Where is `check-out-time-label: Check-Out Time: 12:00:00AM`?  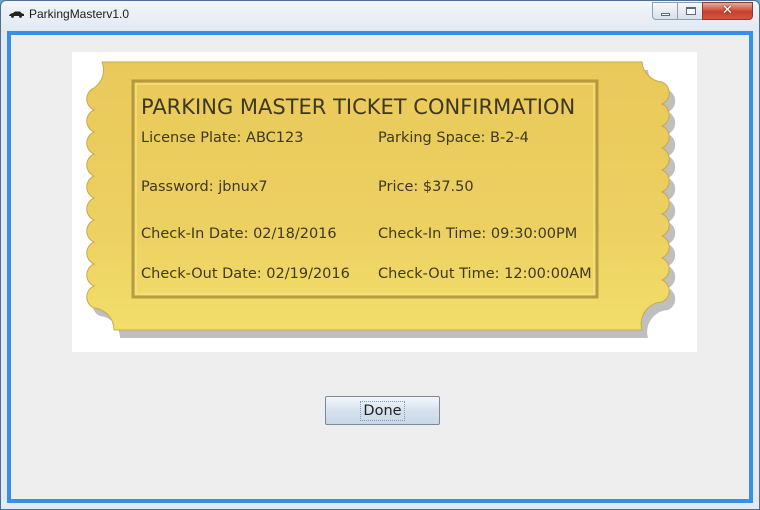 check-out-time-label: Check-Out Time: 12:00:00AM is located at coordinates (485, 274).